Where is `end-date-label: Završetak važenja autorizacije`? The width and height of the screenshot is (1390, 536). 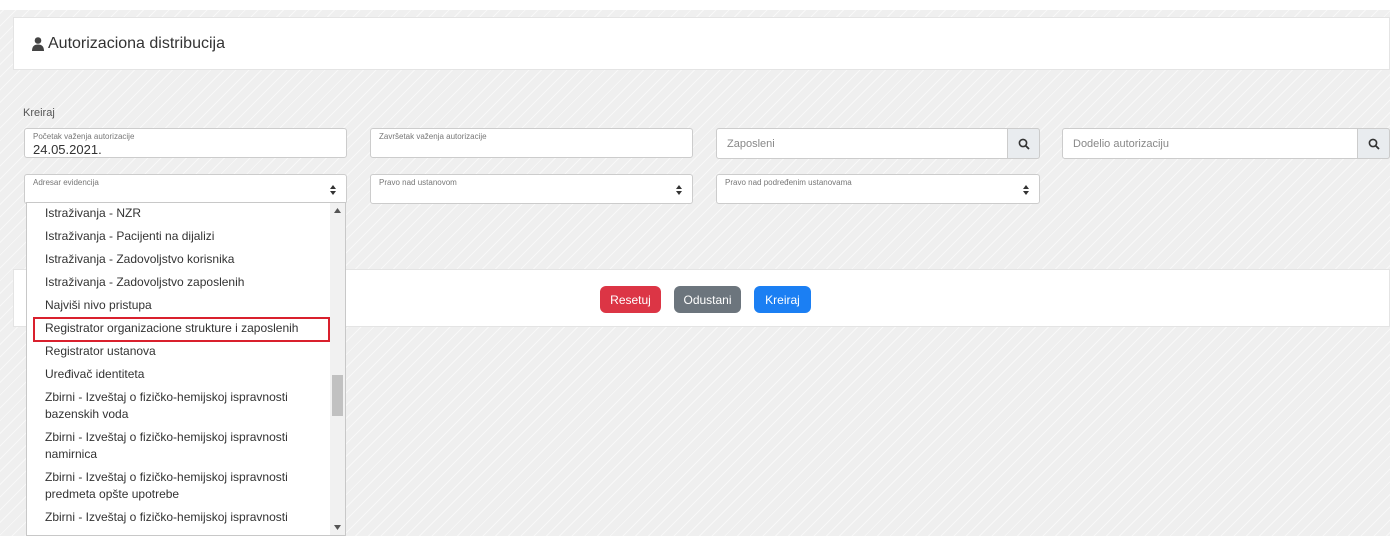 end-date-label: Završetak važenja autorizacije is located at coordinates (433, 136).